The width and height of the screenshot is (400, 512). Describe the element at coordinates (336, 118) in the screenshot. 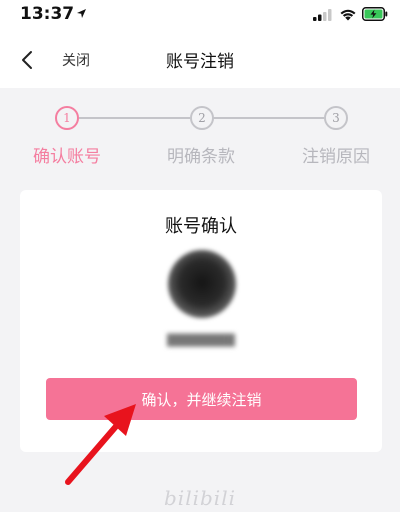

I see `step-3-indicator: 3` at that location.